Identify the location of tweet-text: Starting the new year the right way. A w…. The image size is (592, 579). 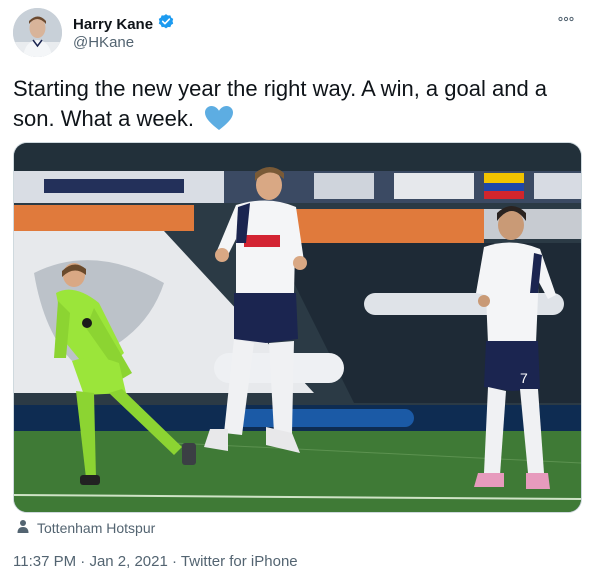
(296, 106).